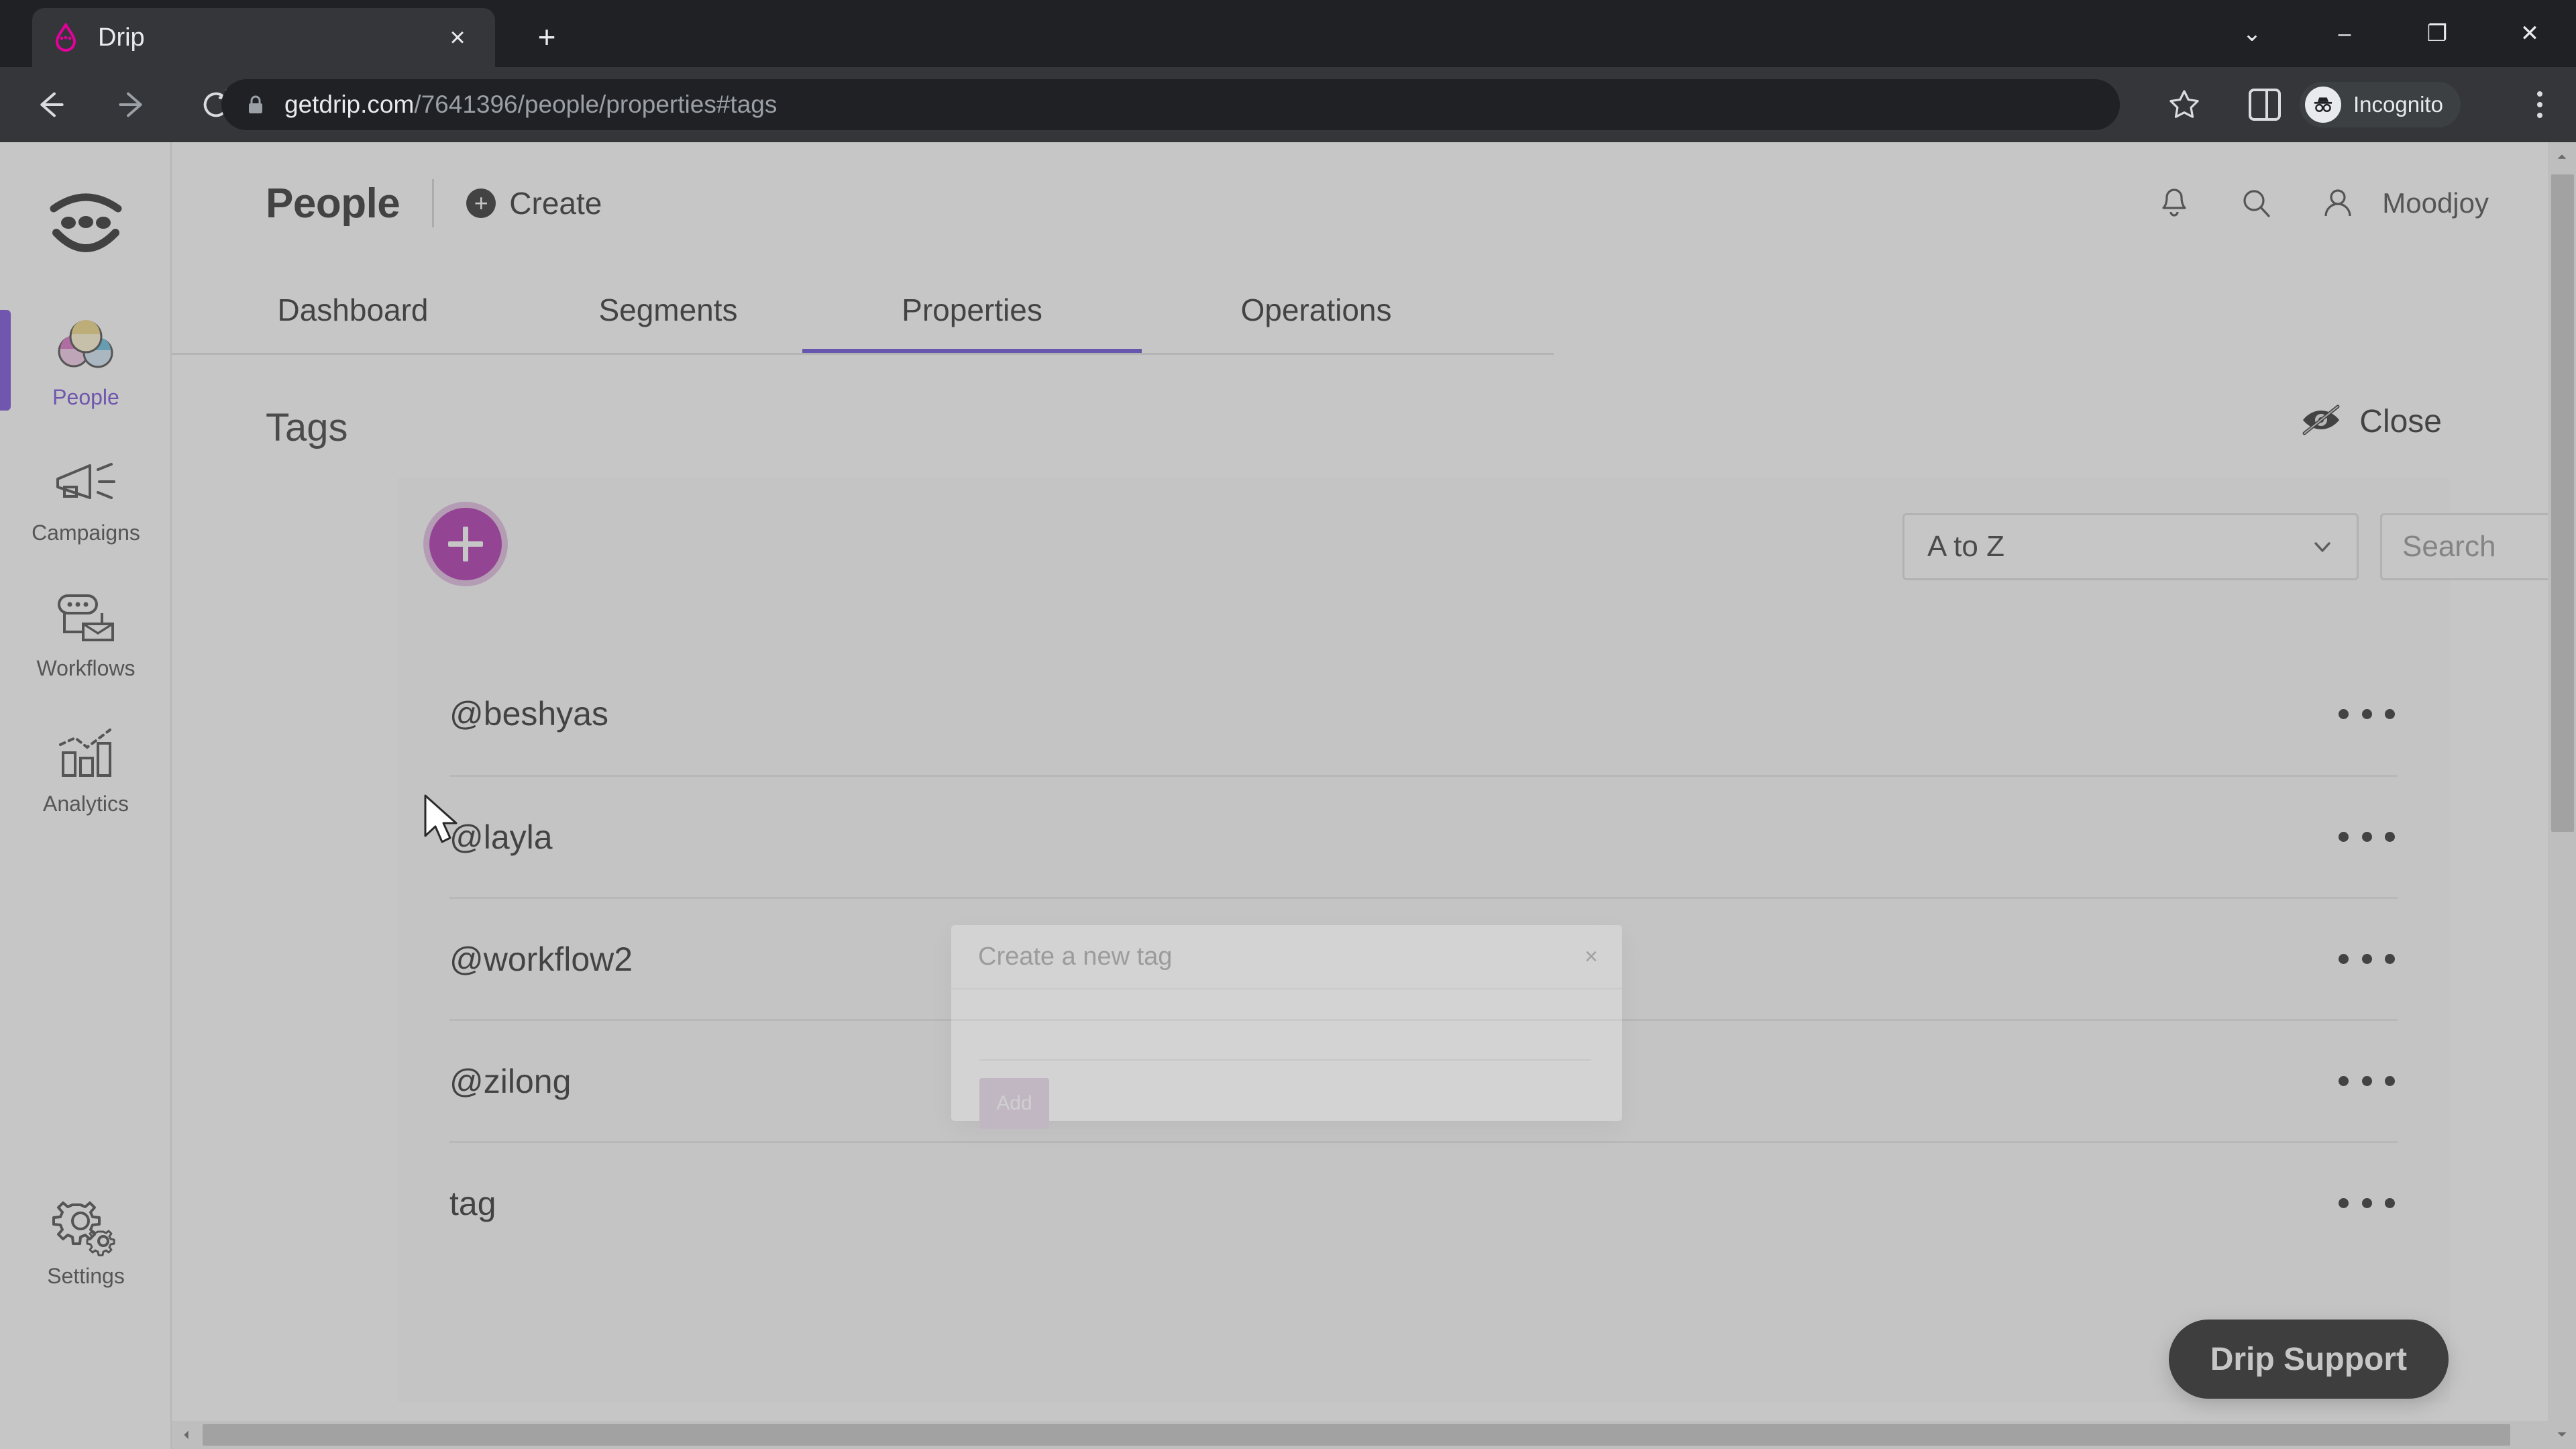 The width and height of the screenshot is (2576, 1449). I want to click on incognito-profile-chip: Incognito, so click(2380, 104).